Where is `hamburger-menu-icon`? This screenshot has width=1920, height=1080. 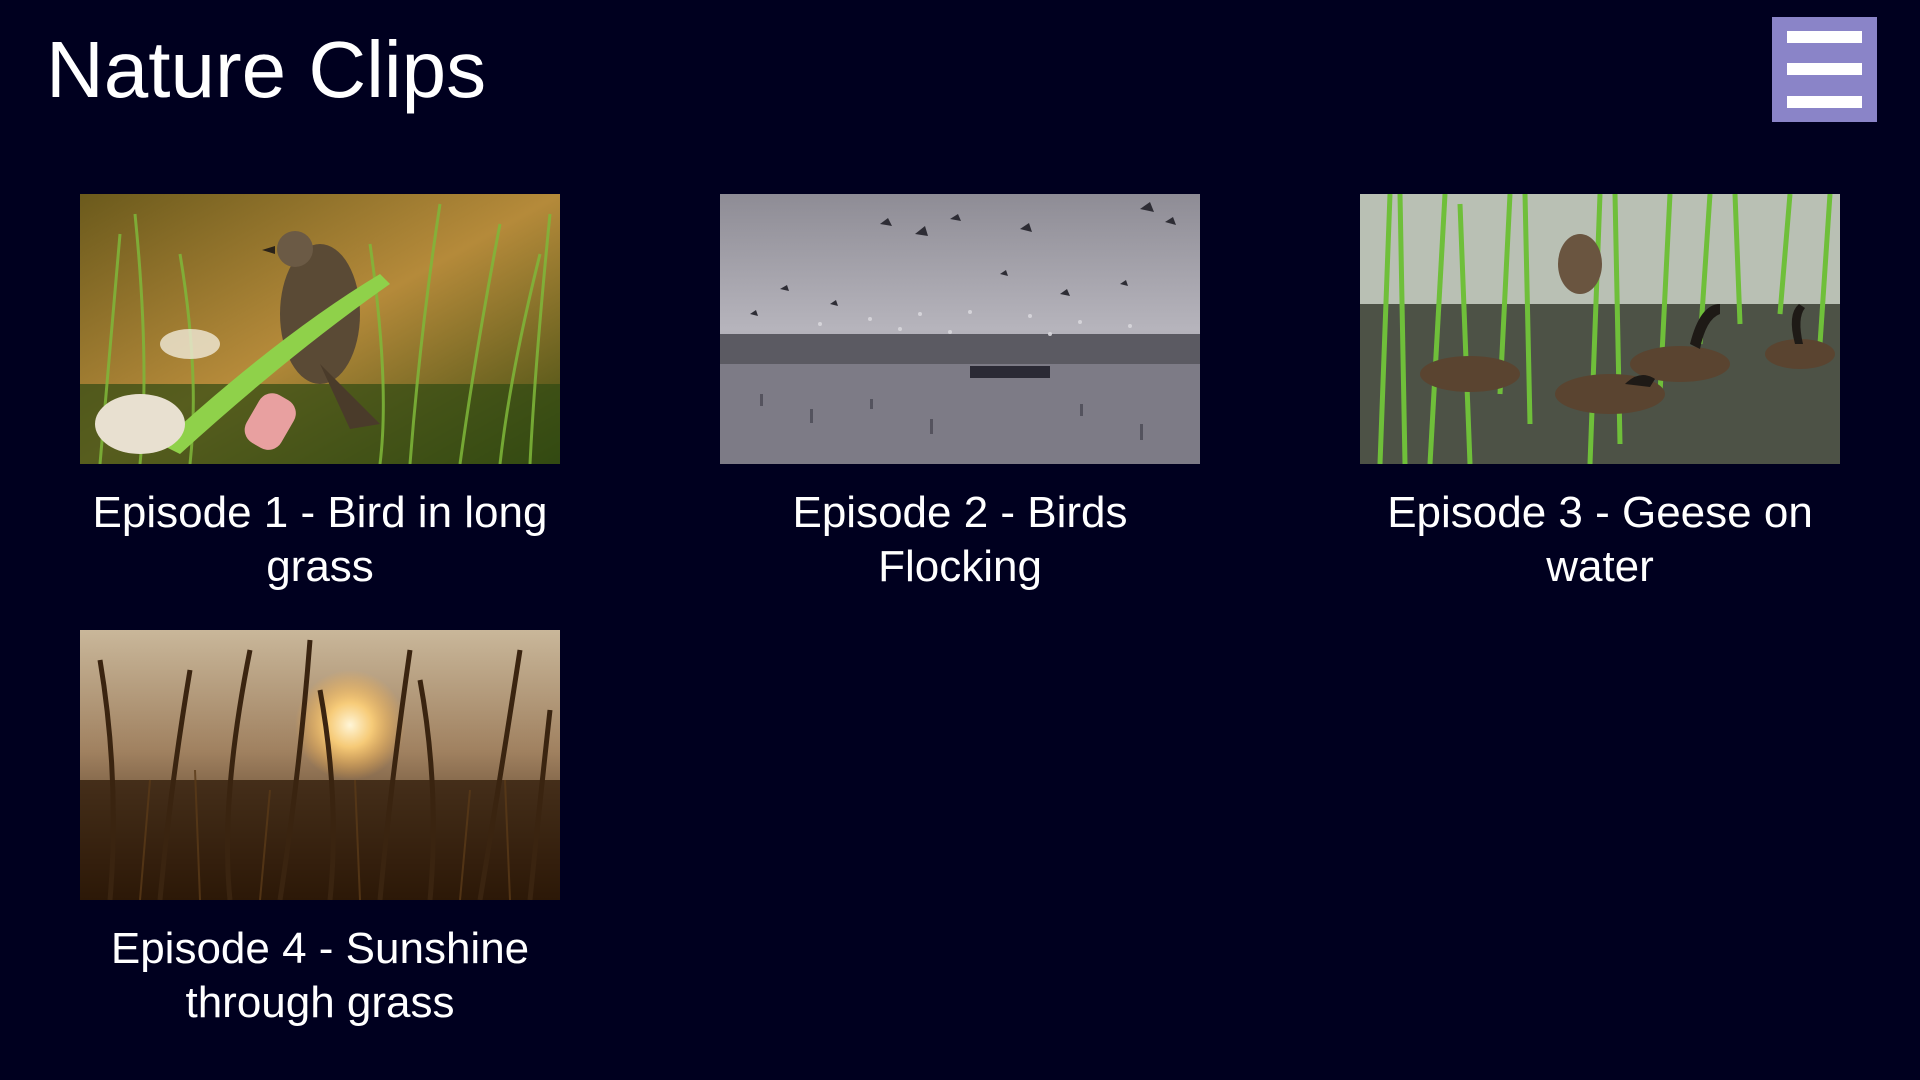 hamburger-menu-icon is located at coordinates (1824, 69).